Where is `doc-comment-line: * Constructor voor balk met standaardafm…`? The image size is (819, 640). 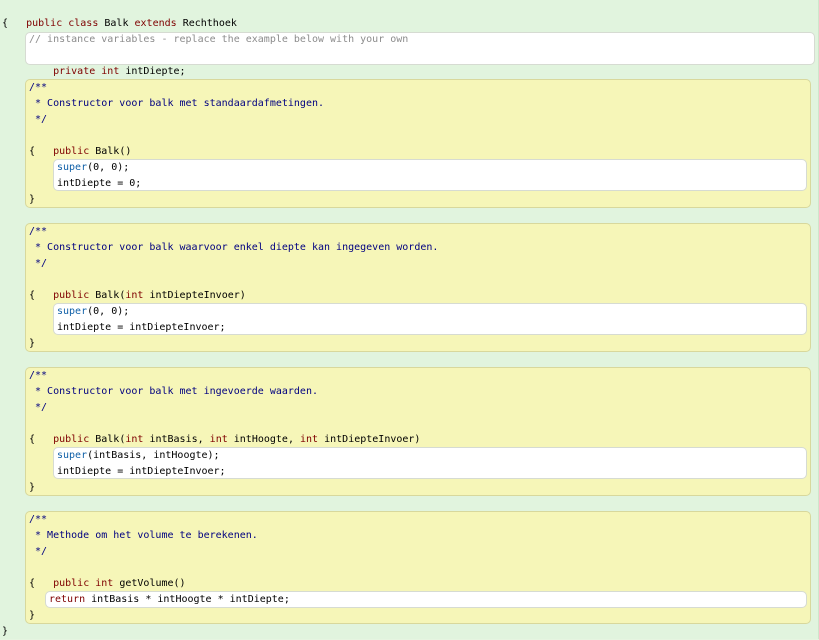
doc-comment-line: * Constructor voor balk met standaardafm… is located at coordinates (177, 103).